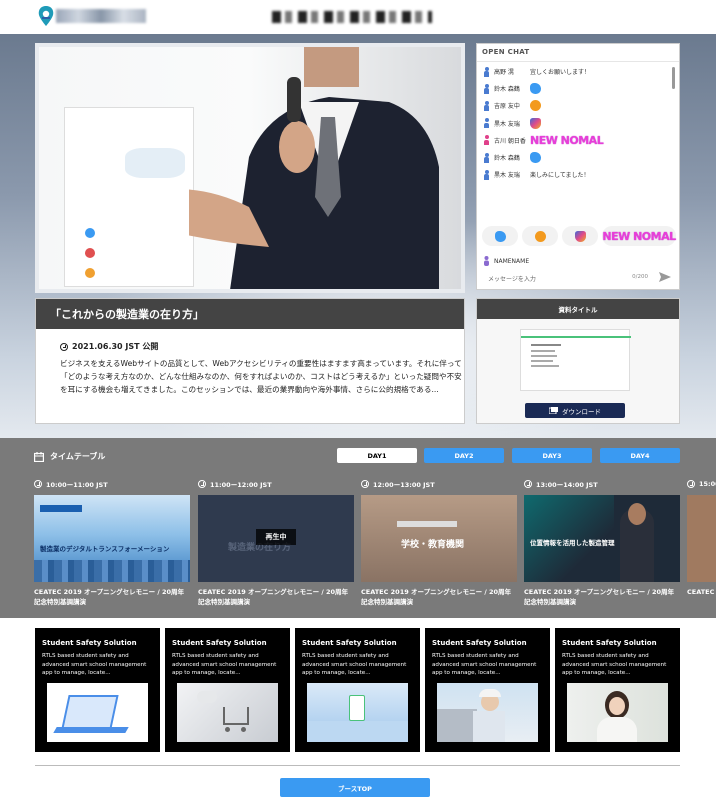 The height and width of the screenshot is (809, 716). I want to click on chat-text: 楽しみにしてました！, so click(560, 176).